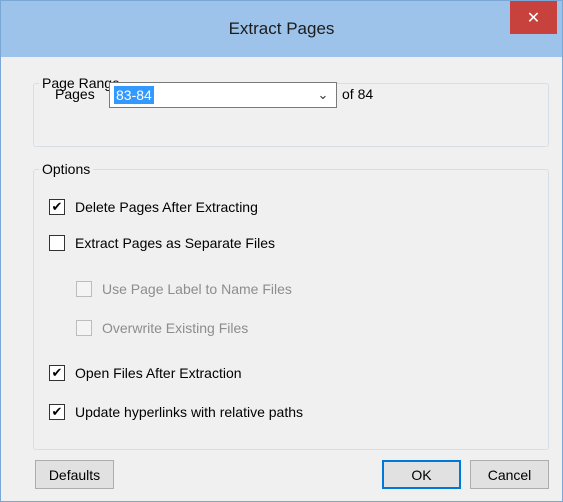 This screenshot has height=502, width=563. What do you see at coordinates (175, 328) in the screenshot?
I see `option-label: Overwrite Existing Files` at bounding box center [175, 328].